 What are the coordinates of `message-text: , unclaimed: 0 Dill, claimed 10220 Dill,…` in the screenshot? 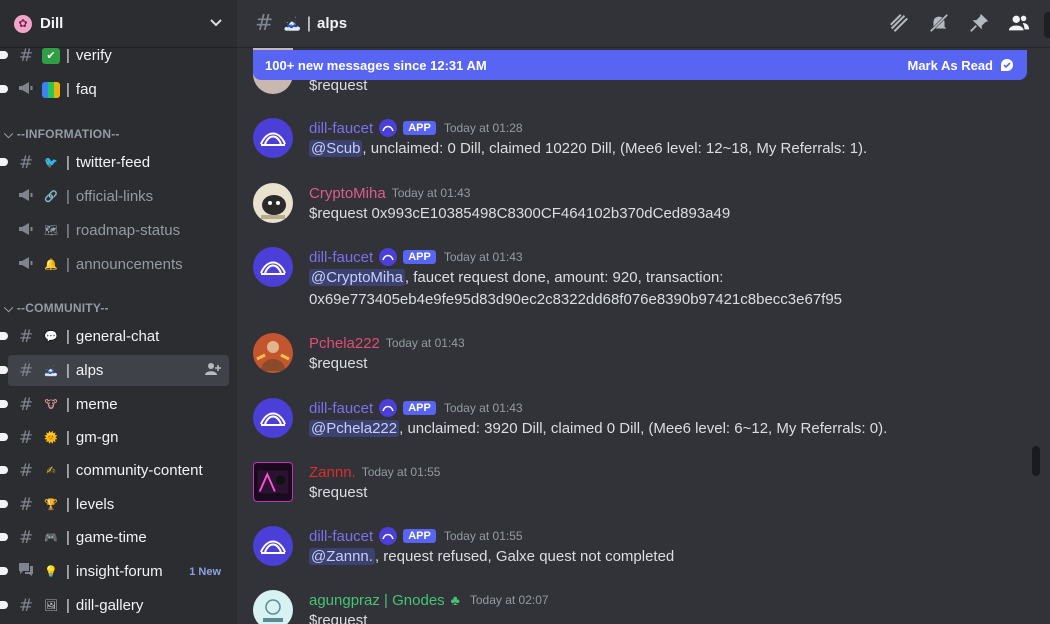 It's located at (615, 148).